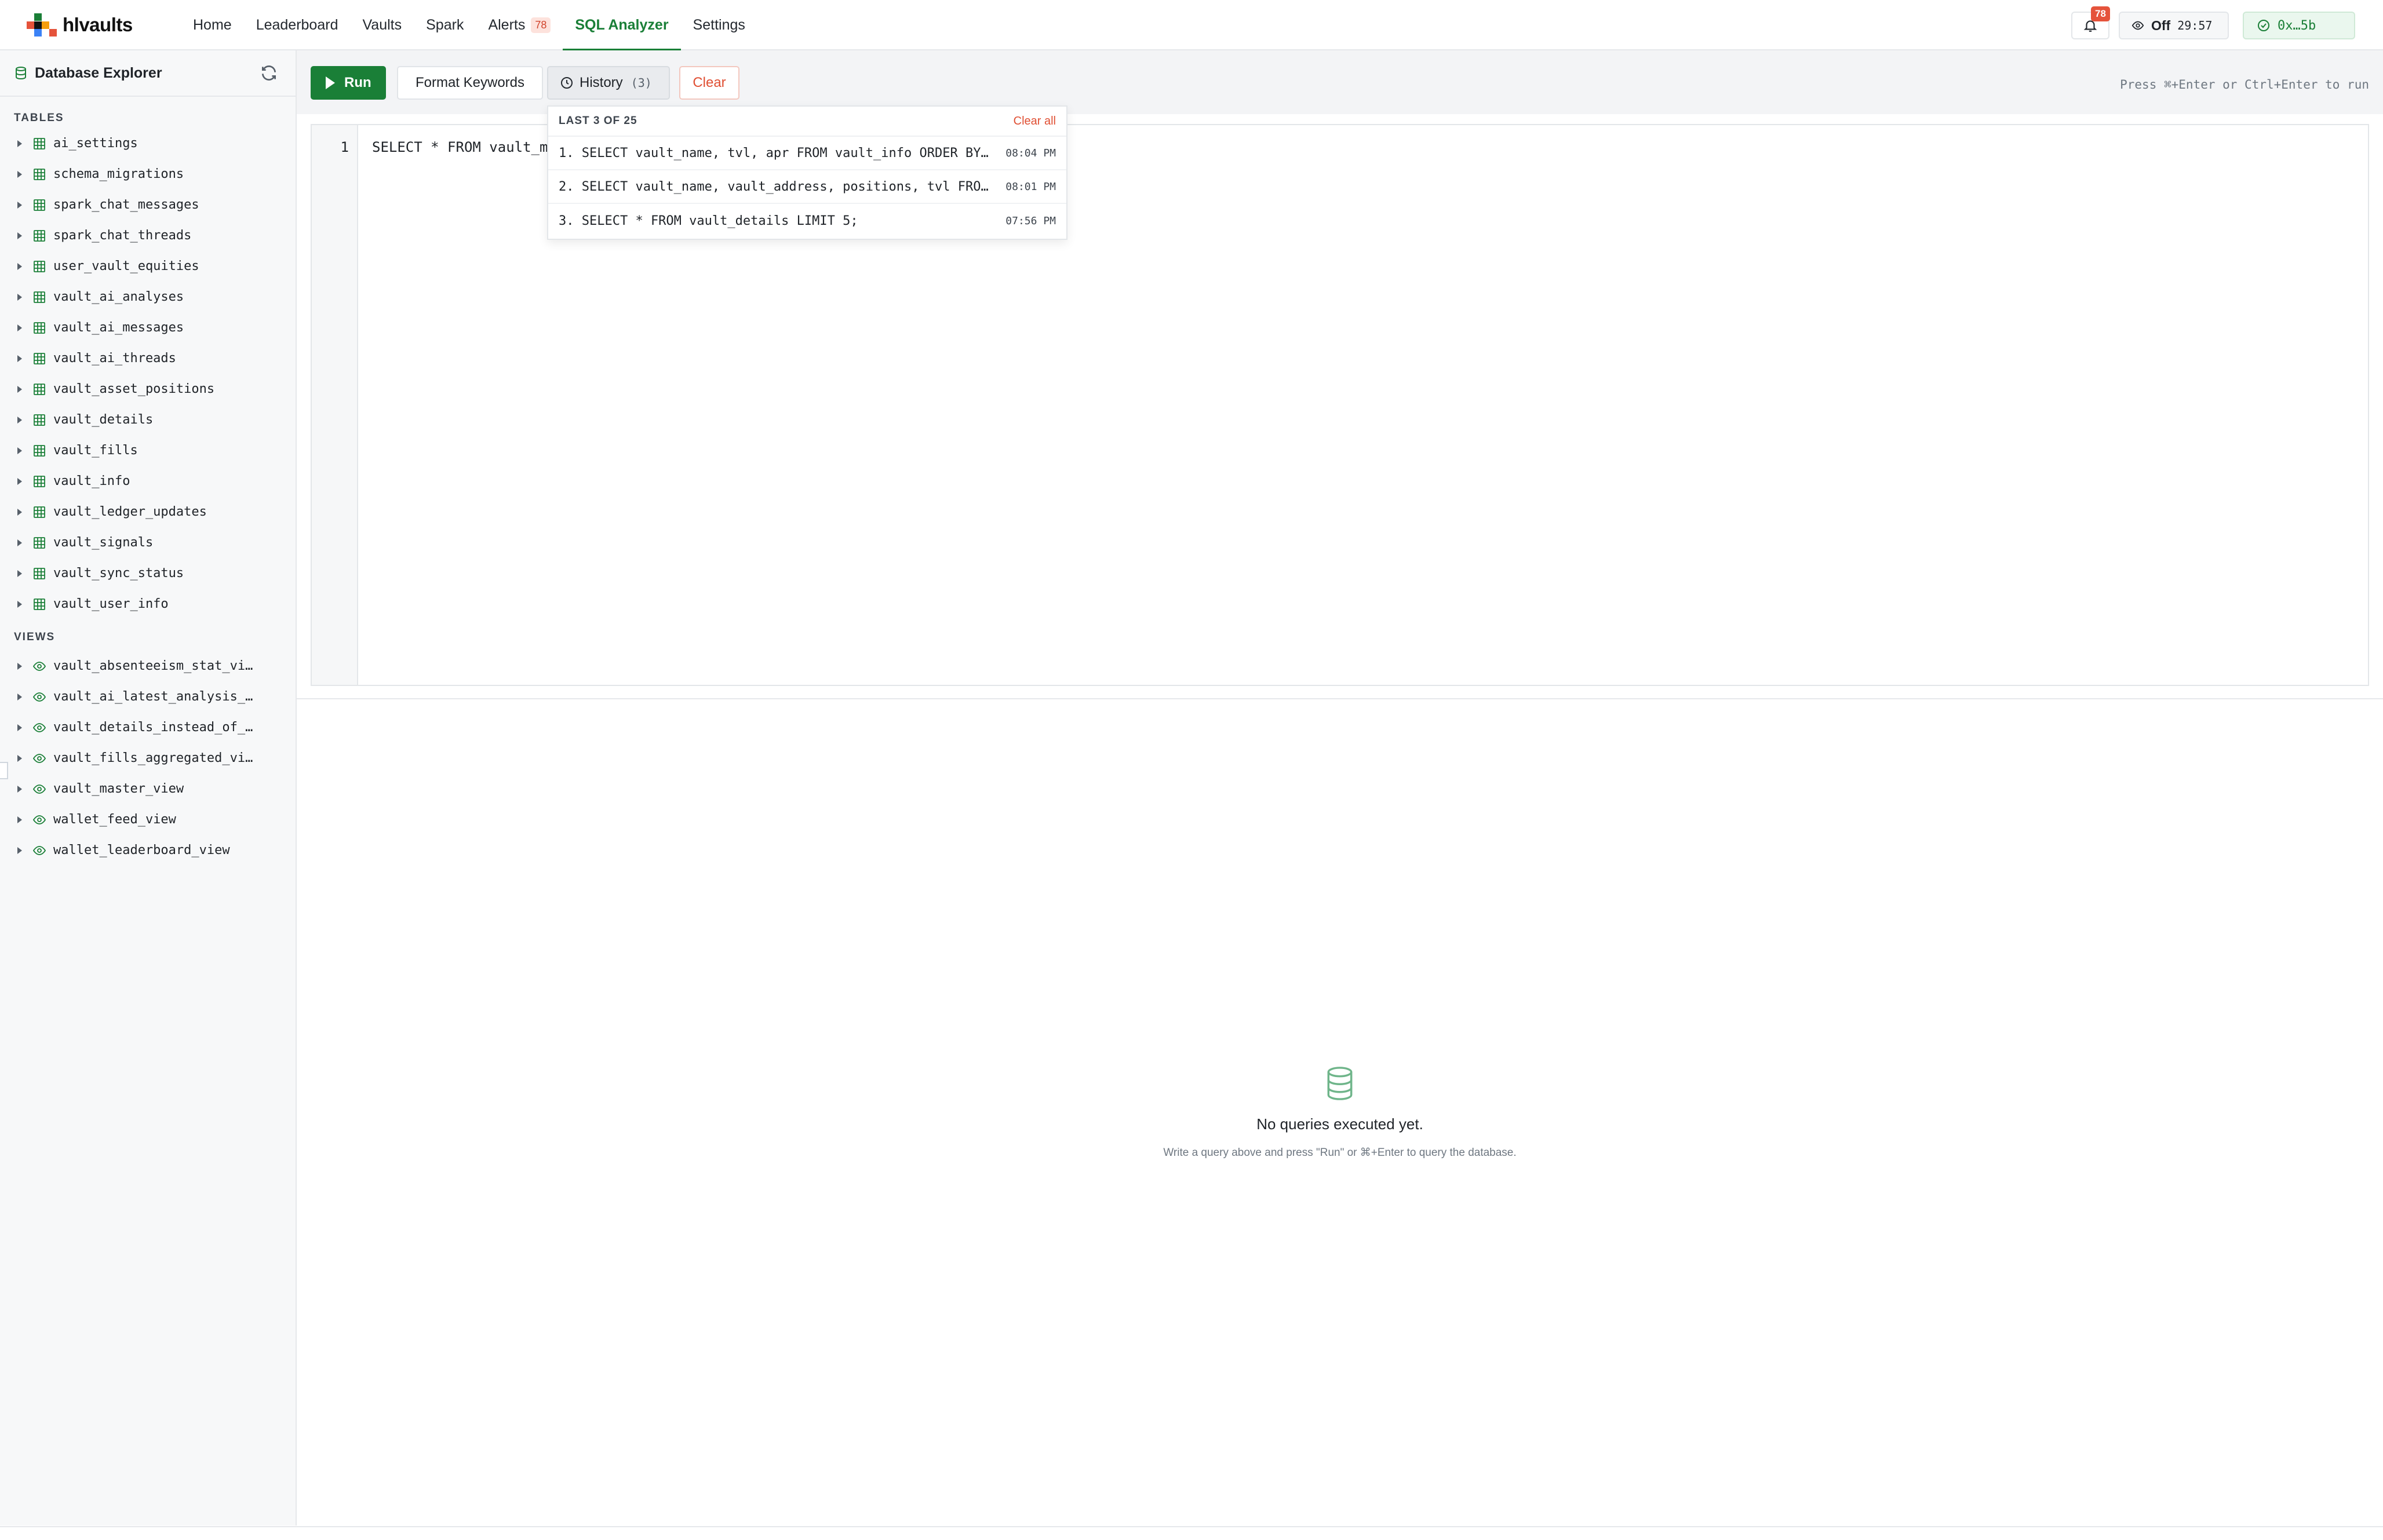 This screenshot has width=2383, height=1540. Describe the element at coordinates (609, 83) in the screenshot. I see `history-button: History (3)` at that location.